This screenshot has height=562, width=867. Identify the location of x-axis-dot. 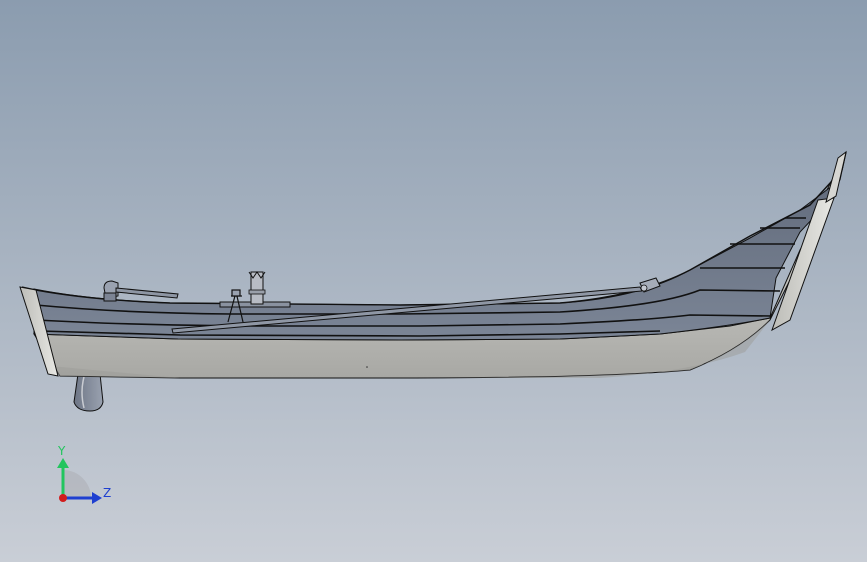
(63, 498).